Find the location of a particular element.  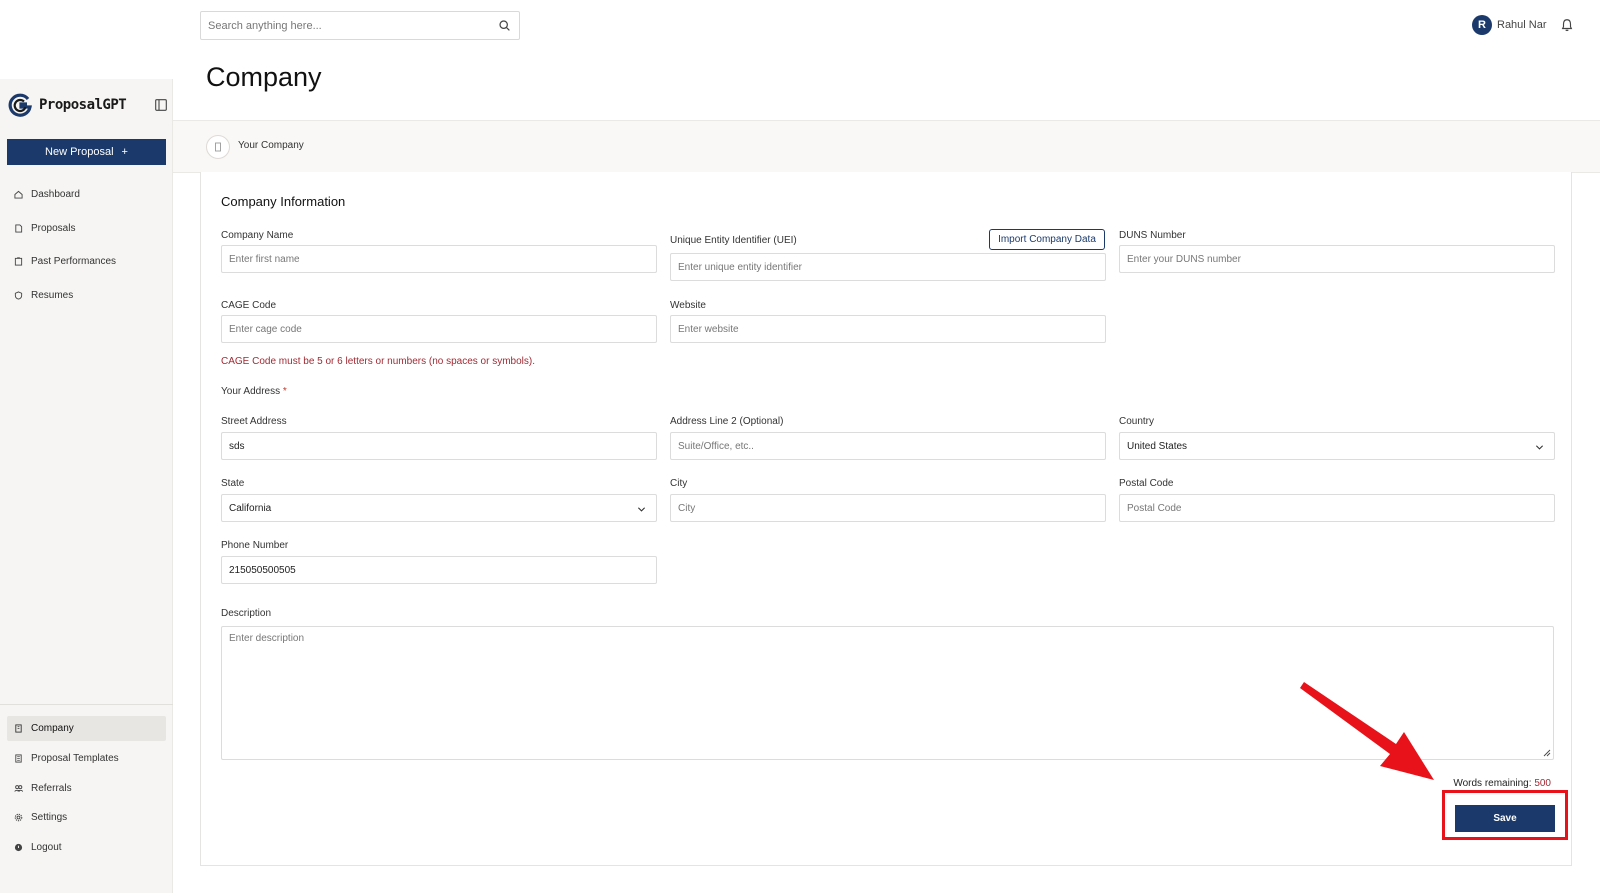

search-input is located at coordinates (341, 25).